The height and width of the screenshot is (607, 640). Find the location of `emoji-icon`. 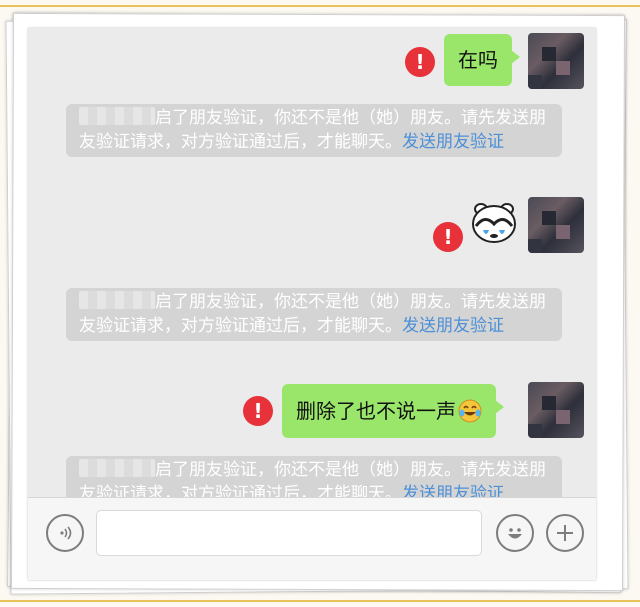

emoji-icon is located at coordinates (515, 533).